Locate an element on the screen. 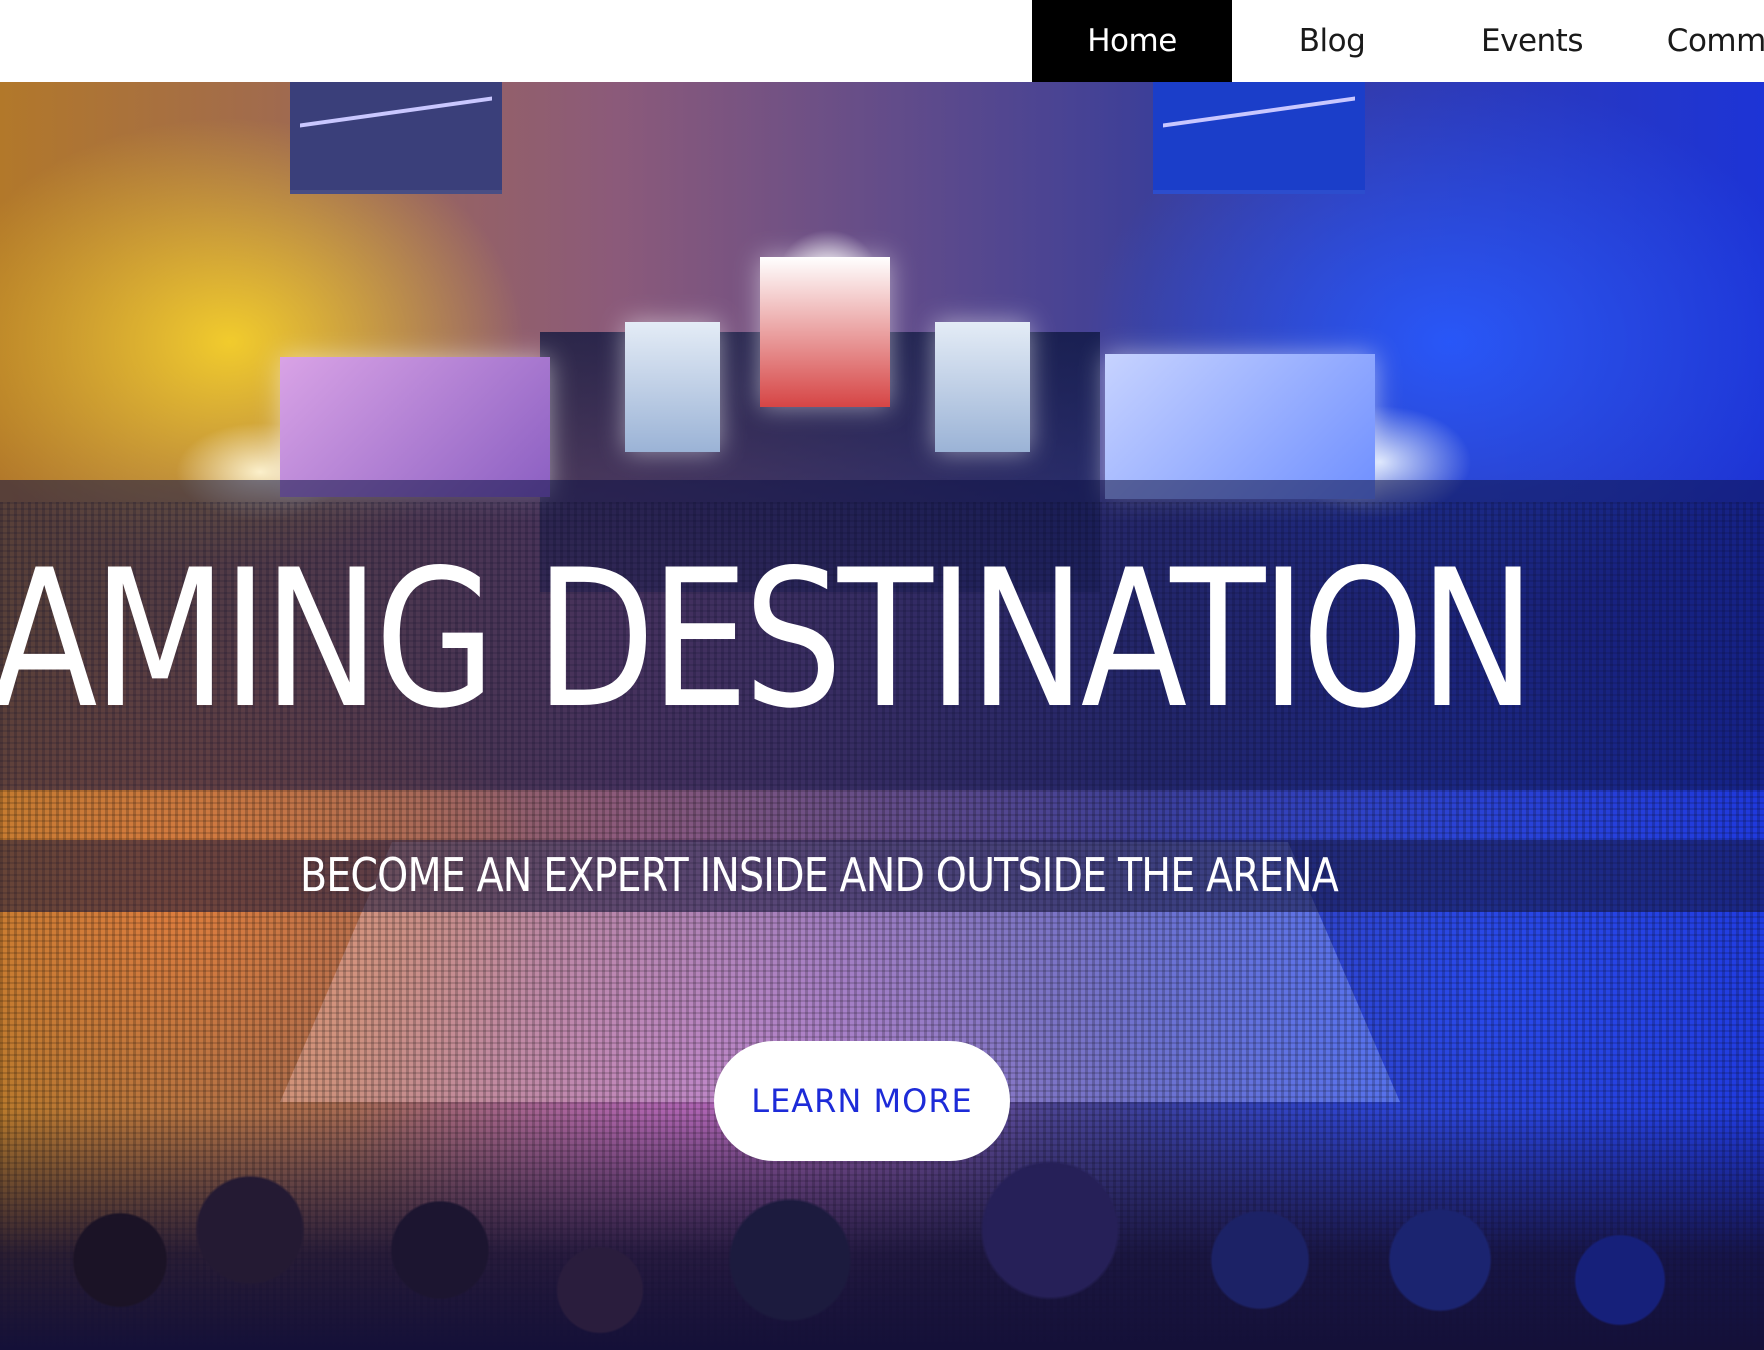  nav-item-community: Commur is located at coordinates (1698, 41).